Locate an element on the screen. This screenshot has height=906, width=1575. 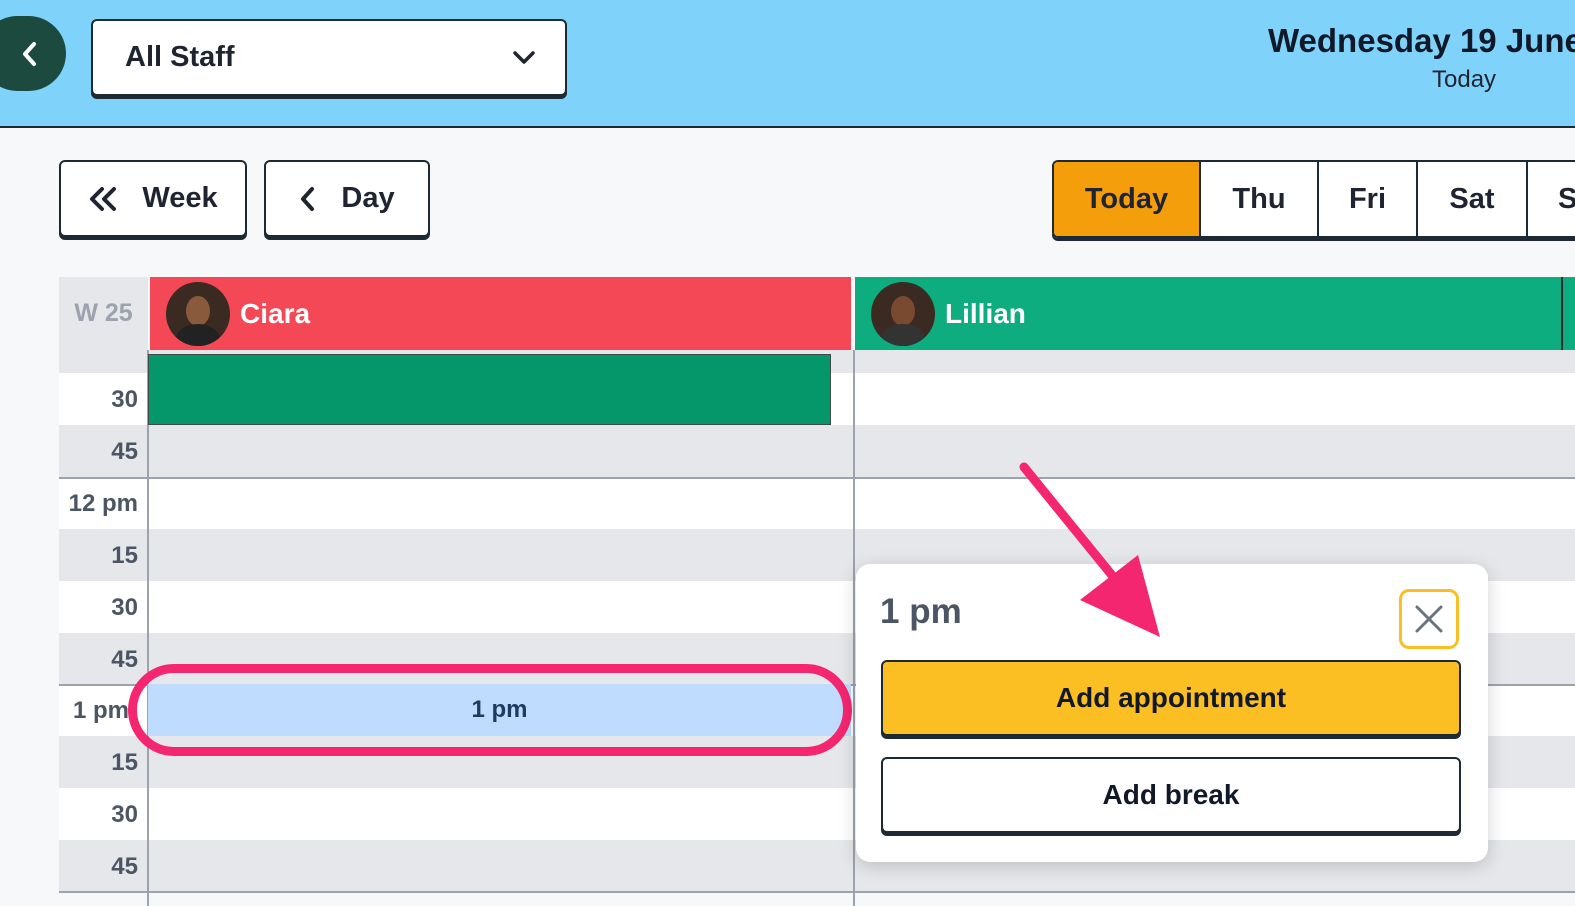
time-row: 45 is located at coordinates (817, 451).